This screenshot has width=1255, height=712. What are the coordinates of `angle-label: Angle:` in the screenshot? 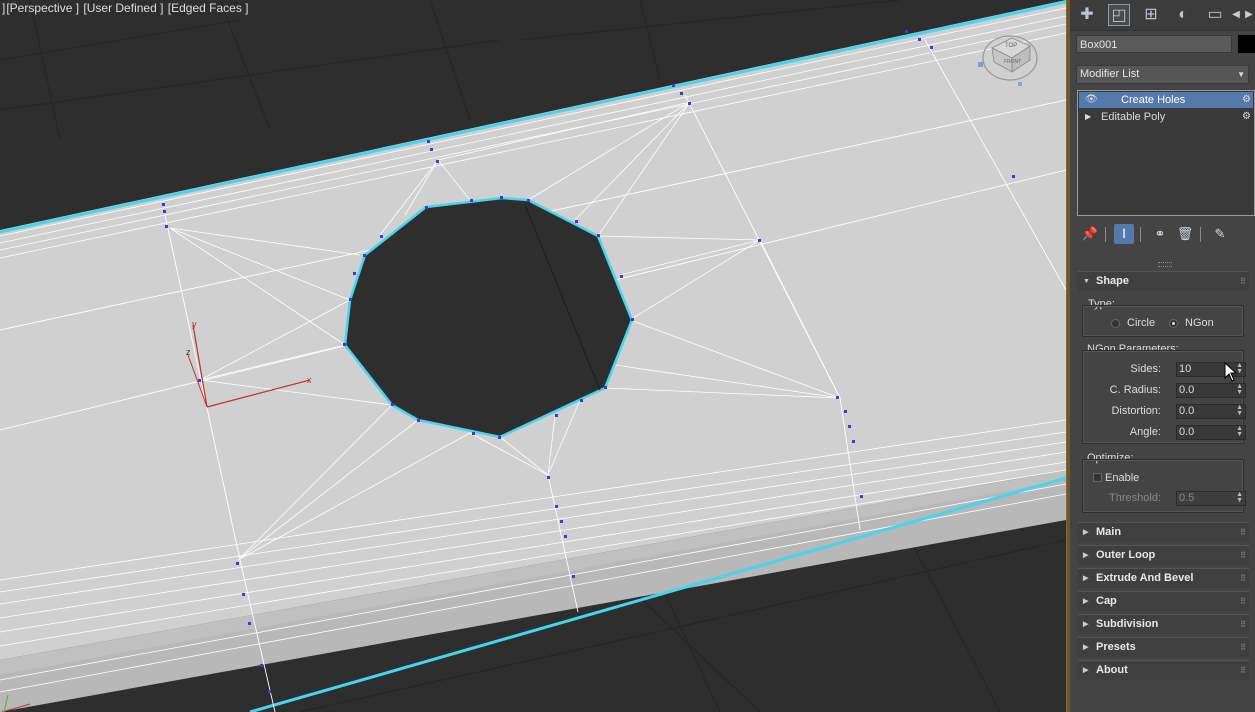 It's located at (1145, 432).